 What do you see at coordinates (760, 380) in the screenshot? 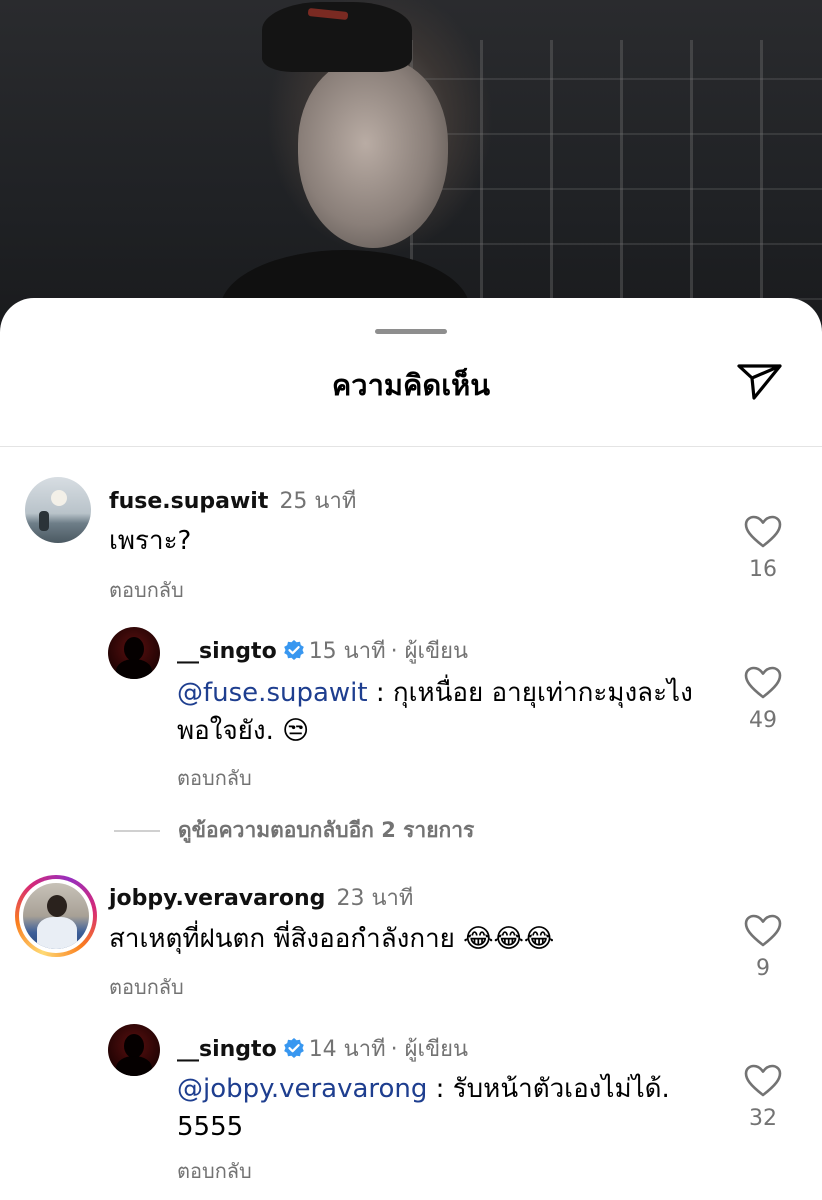
I see `paper-plane-icon` at bounding box center [760, 380].